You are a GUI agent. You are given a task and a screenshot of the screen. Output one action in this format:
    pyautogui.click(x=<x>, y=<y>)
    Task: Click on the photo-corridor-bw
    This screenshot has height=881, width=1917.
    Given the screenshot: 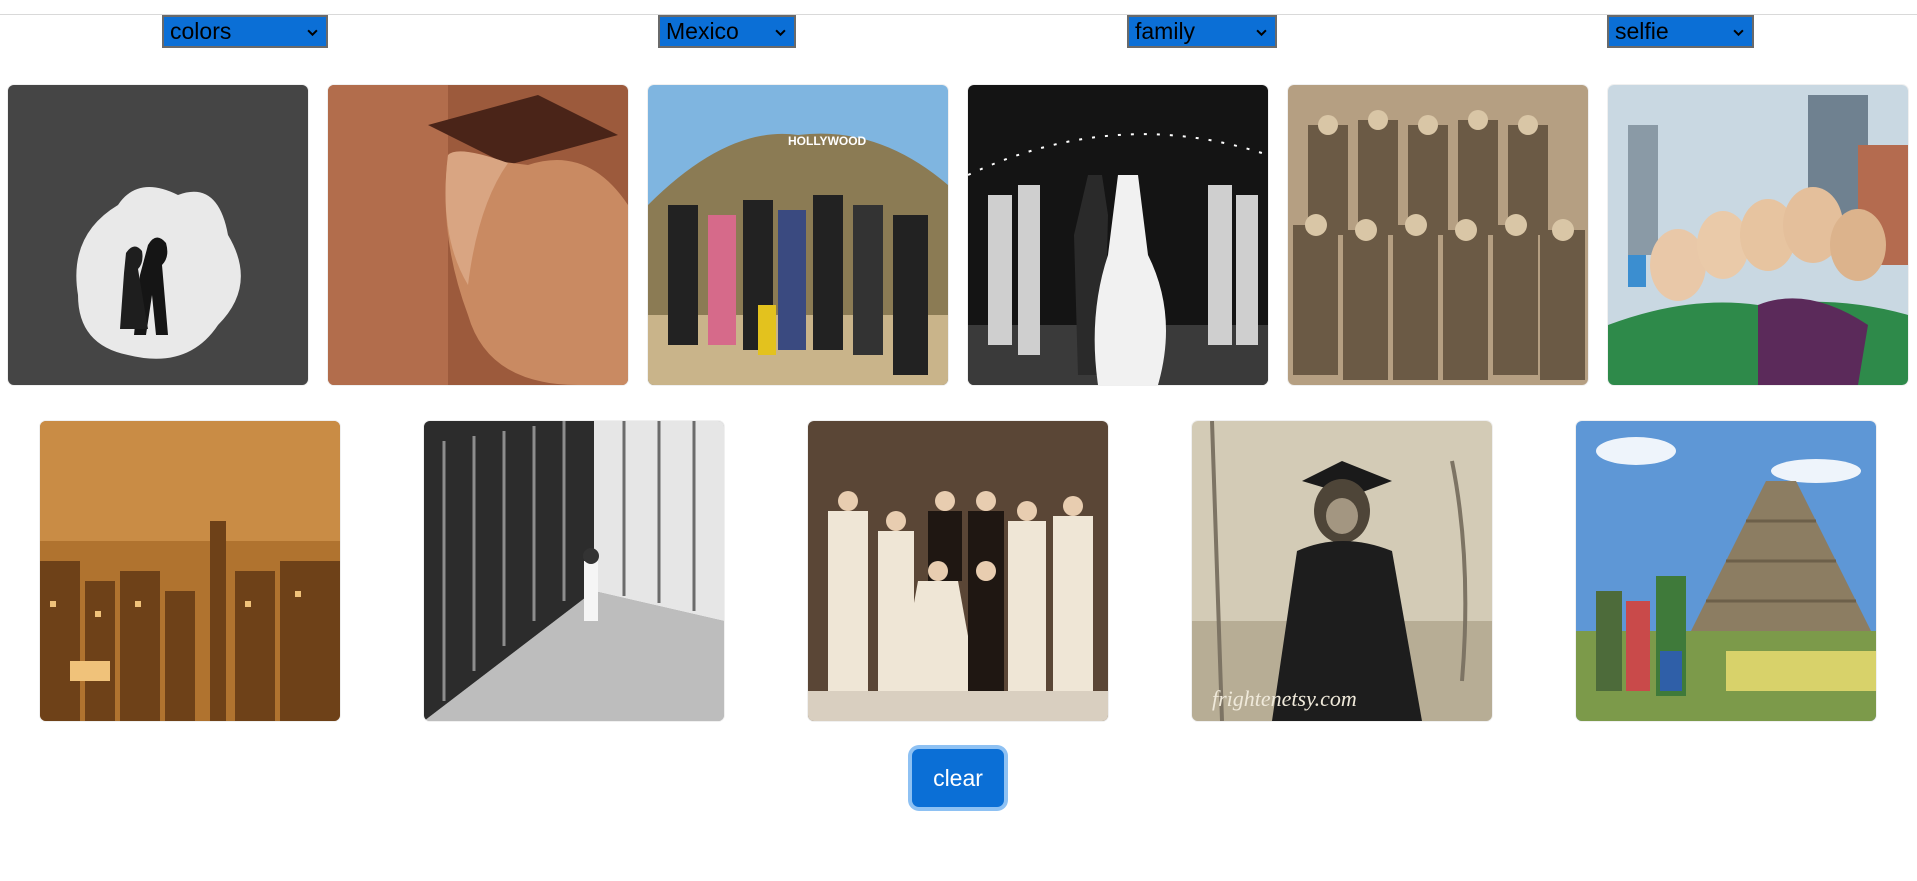 What is the action you would take?
    pyautogui.click(x=574, y=571)
    